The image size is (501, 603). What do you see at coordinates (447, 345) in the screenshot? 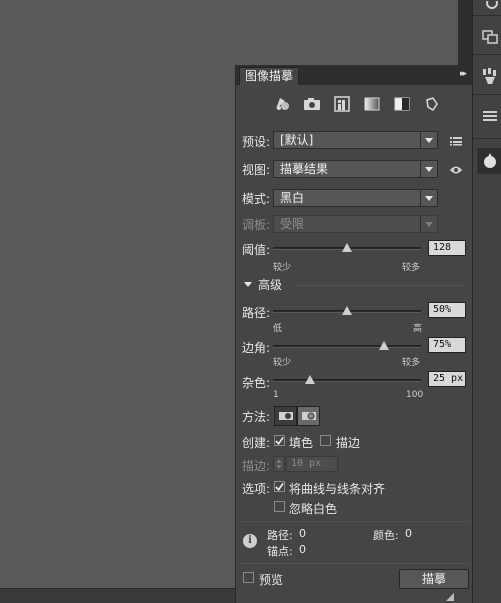
I see `corners-input: 75%` at bounding box center [447, 345].